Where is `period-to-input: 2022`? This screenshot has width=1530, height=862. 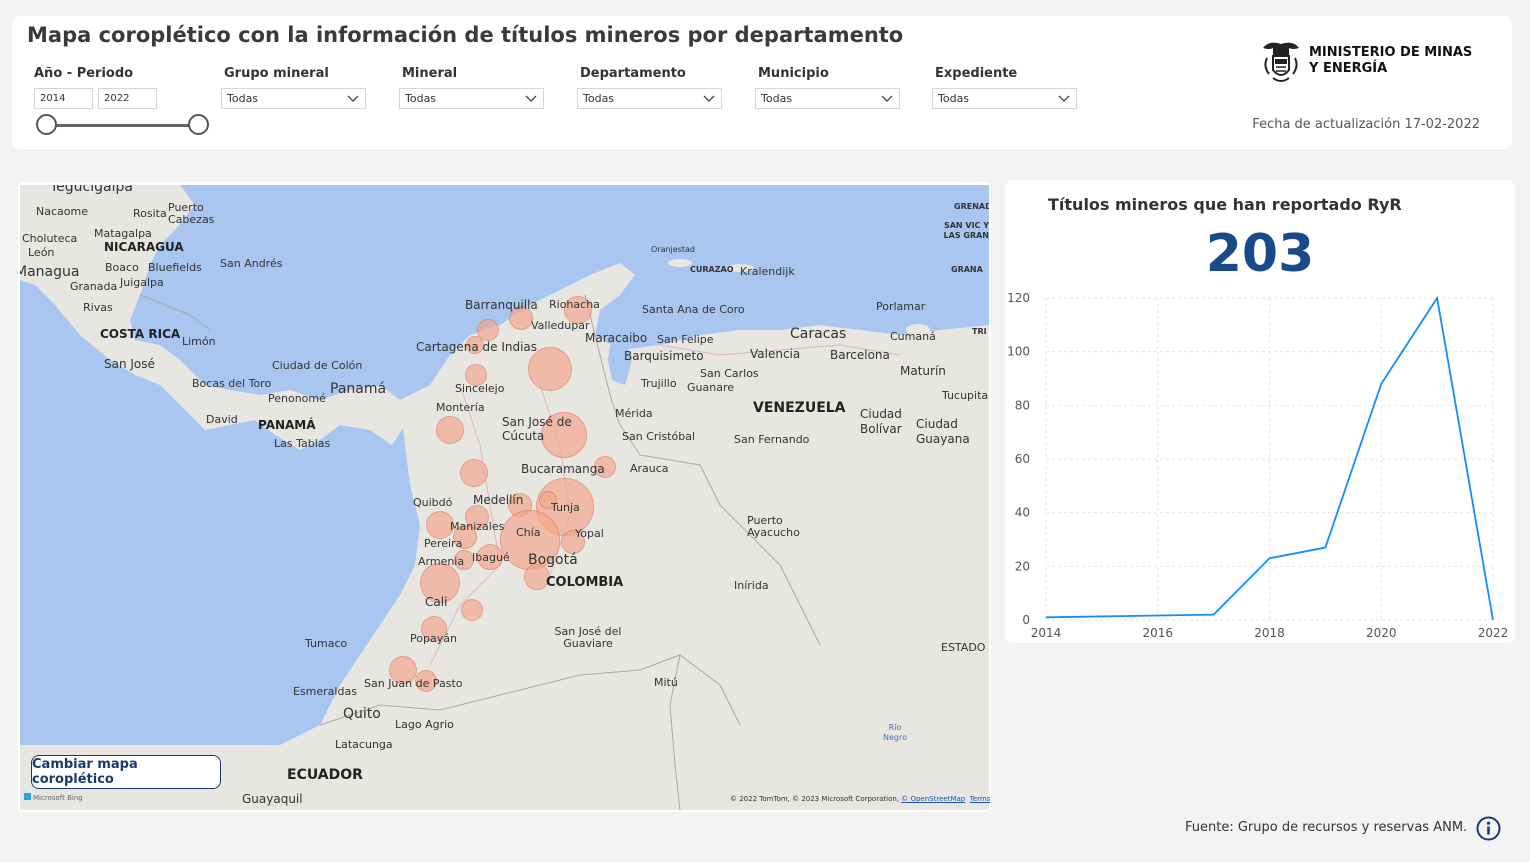 period-to-input: 2022 is located at coordinates (127, 98).